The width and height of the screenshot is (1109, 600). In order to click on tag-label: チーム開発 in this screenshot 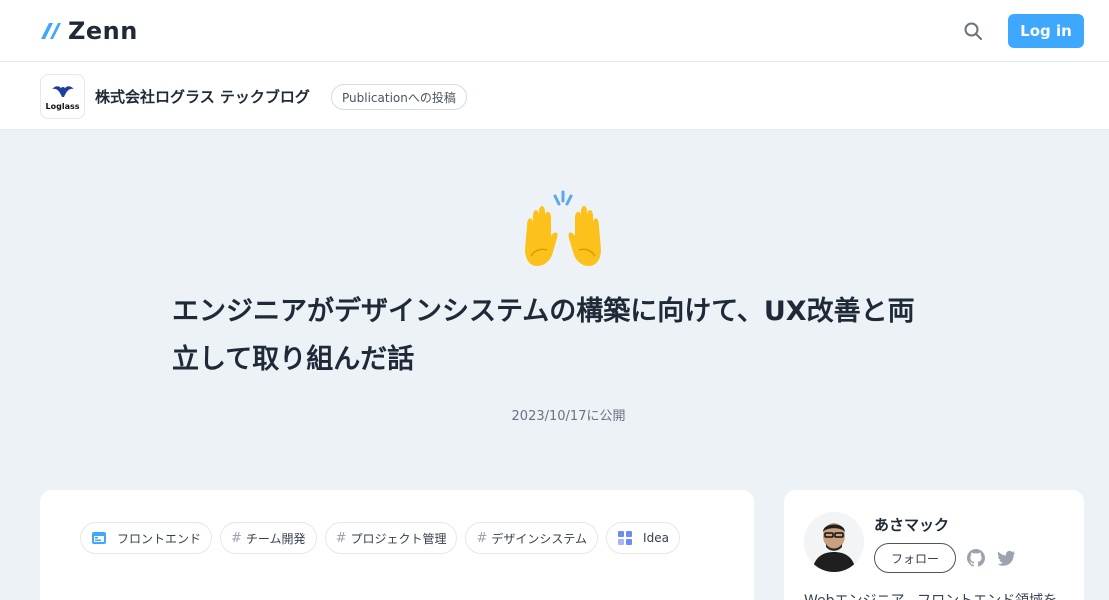, I will do `click(275, 538)`.